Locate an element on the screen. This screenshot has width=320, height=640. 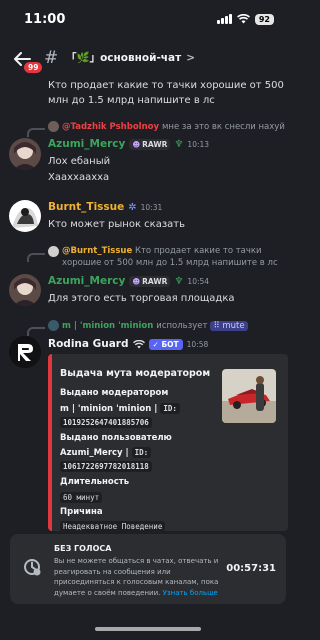
cat-icon: ✲ is located at coordinates (132, 207).